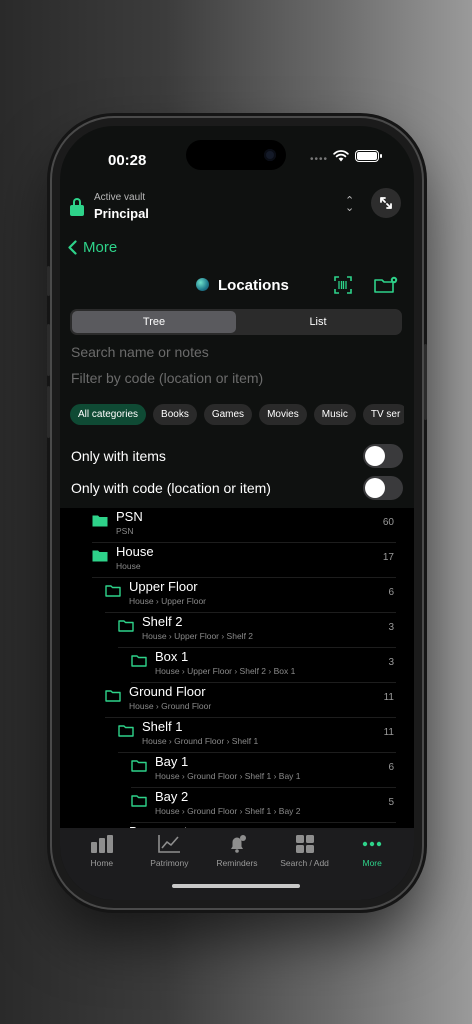 The image size is (472, 1024). Describe the element at coordinates (250, 700) in the screenshot. I see `tree-row: Ground Floor House › Ground Floor 11` at that location.